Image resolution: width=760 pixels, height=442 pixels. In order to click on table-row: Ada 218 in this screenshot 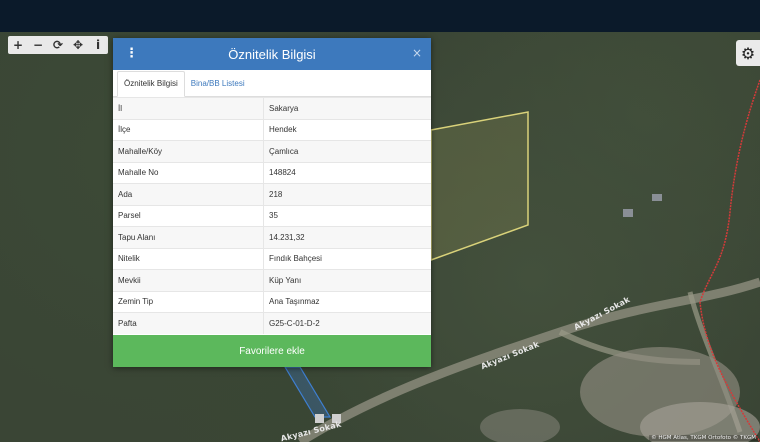, I will do `click(272, 194)`.